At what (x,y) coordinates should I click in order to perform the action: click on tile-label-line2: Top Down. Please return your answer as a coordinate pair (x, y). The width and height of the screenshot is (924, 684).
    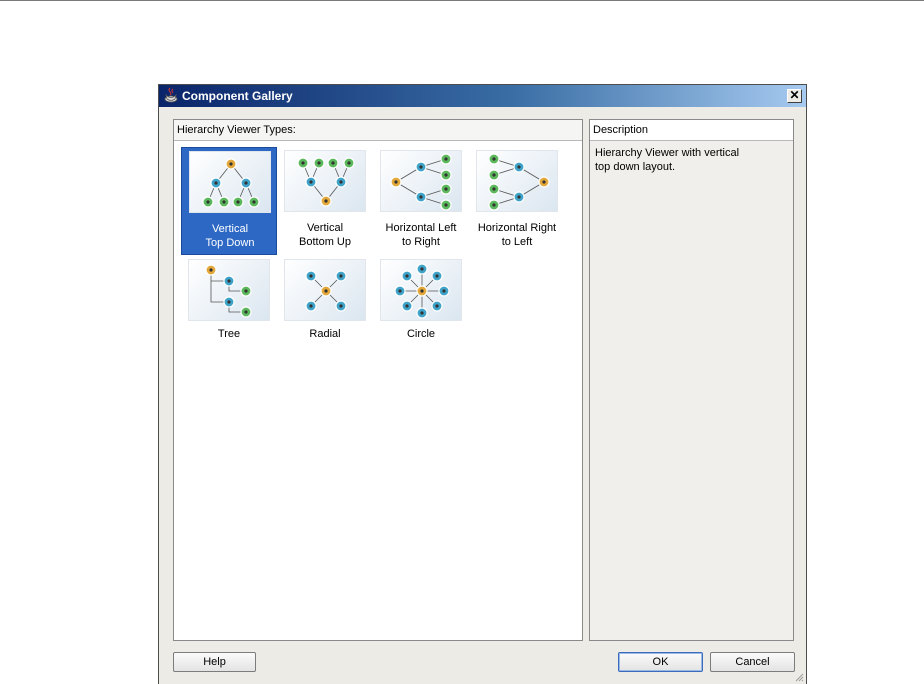
    Looking at the image, I should click on (230, 243).